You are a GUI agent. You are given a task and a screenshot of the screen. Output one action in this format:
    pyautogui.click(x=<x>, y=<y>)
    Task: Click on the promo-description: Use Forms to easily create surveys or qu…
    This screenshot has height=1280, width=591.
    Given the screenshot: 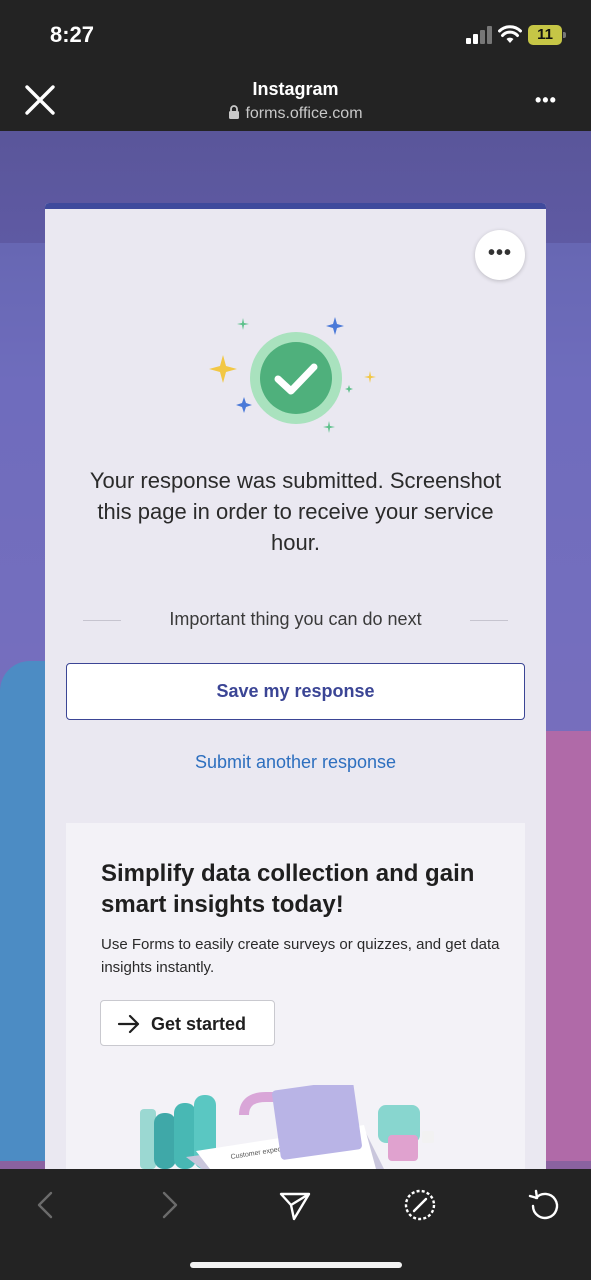 What is the action you would take?
    pyautogui.click(x=300, y=956)
    